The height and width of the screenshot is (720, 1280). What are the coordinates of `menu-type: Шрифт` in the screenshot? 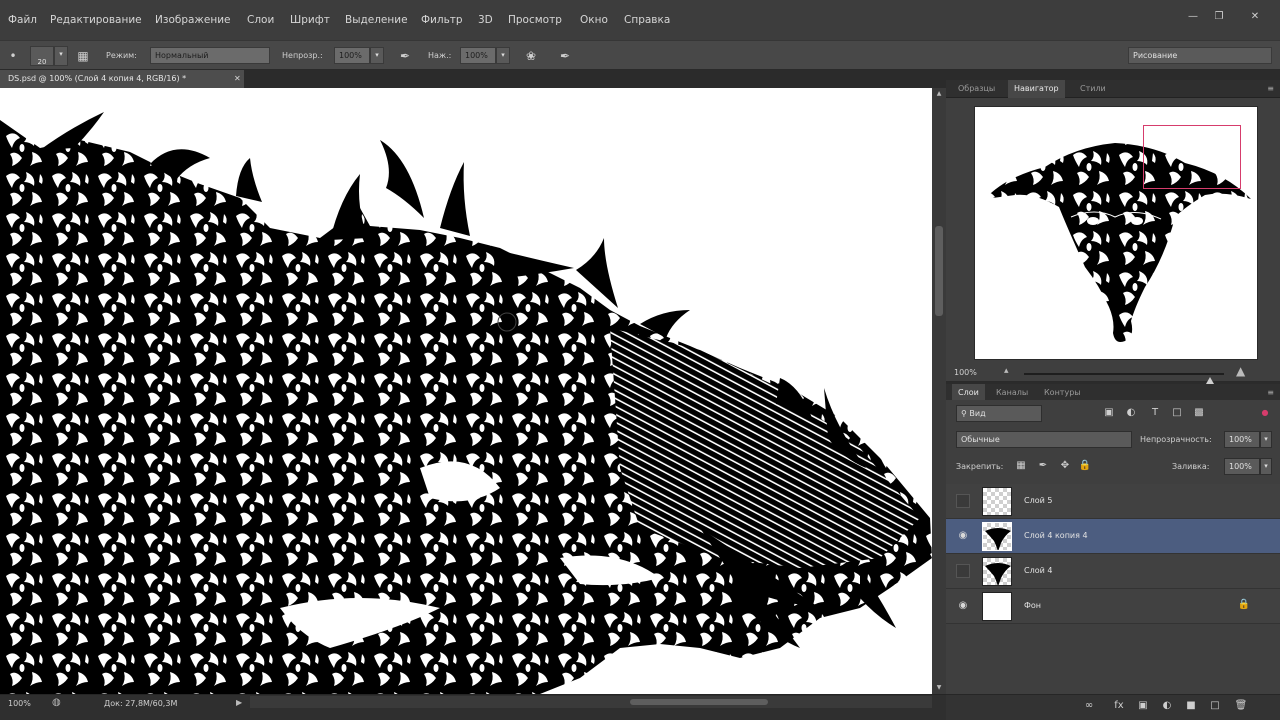 It's located at (310, 20).